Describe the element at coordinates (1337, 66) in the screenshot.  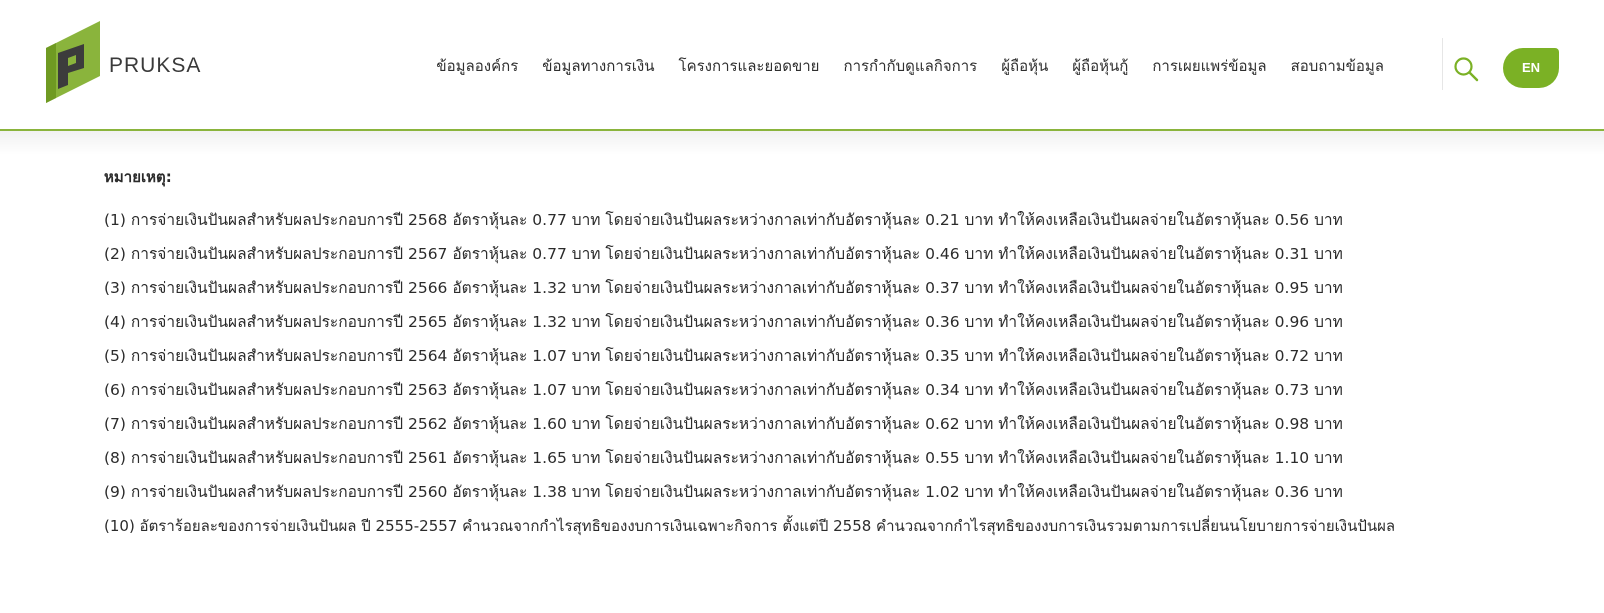
I see `nav-item-inquiry: สอบถามข้อมูล` at that location.